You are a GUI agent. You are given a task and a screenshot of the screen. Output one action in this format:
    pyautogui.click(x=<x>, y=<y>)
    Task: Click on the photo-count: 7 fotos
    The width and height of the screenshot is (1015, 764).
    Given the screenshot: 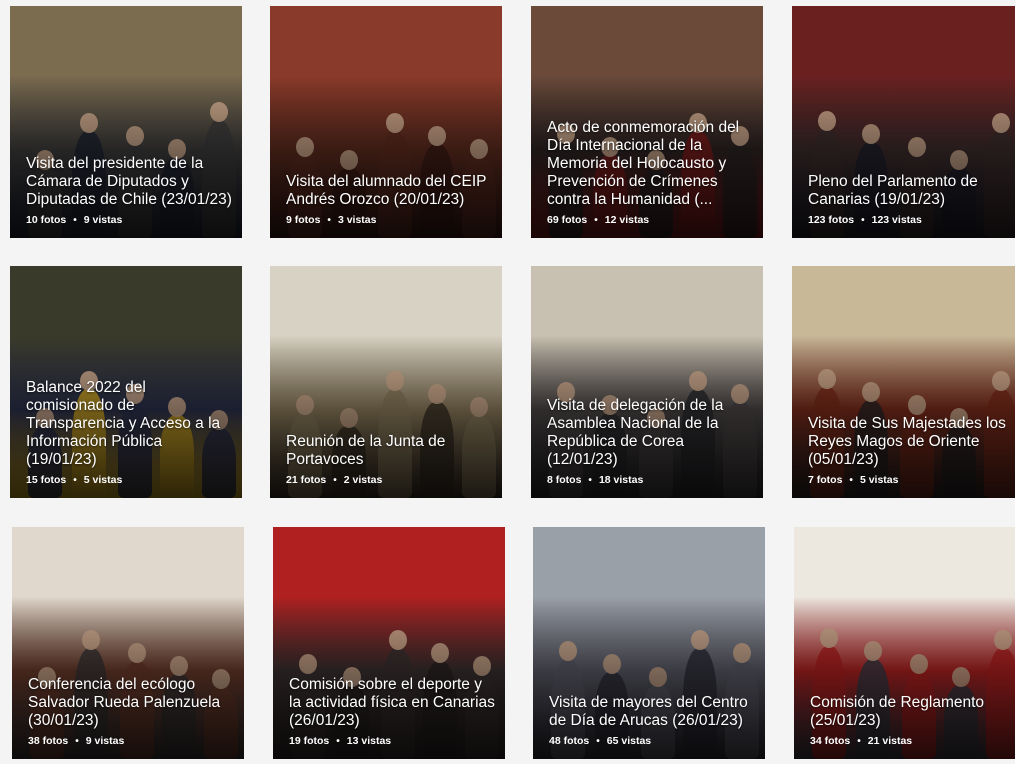 What is the action you would take?
    pyautogui.click(x=825, y=480)
    